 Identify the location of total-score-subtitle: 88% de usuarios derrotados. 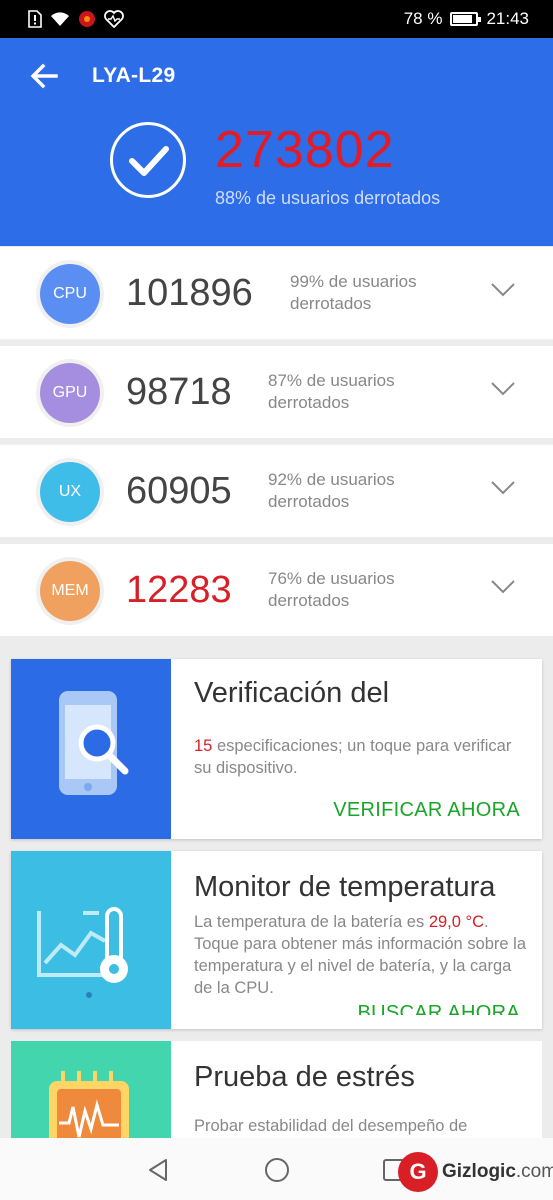
(328, 198).